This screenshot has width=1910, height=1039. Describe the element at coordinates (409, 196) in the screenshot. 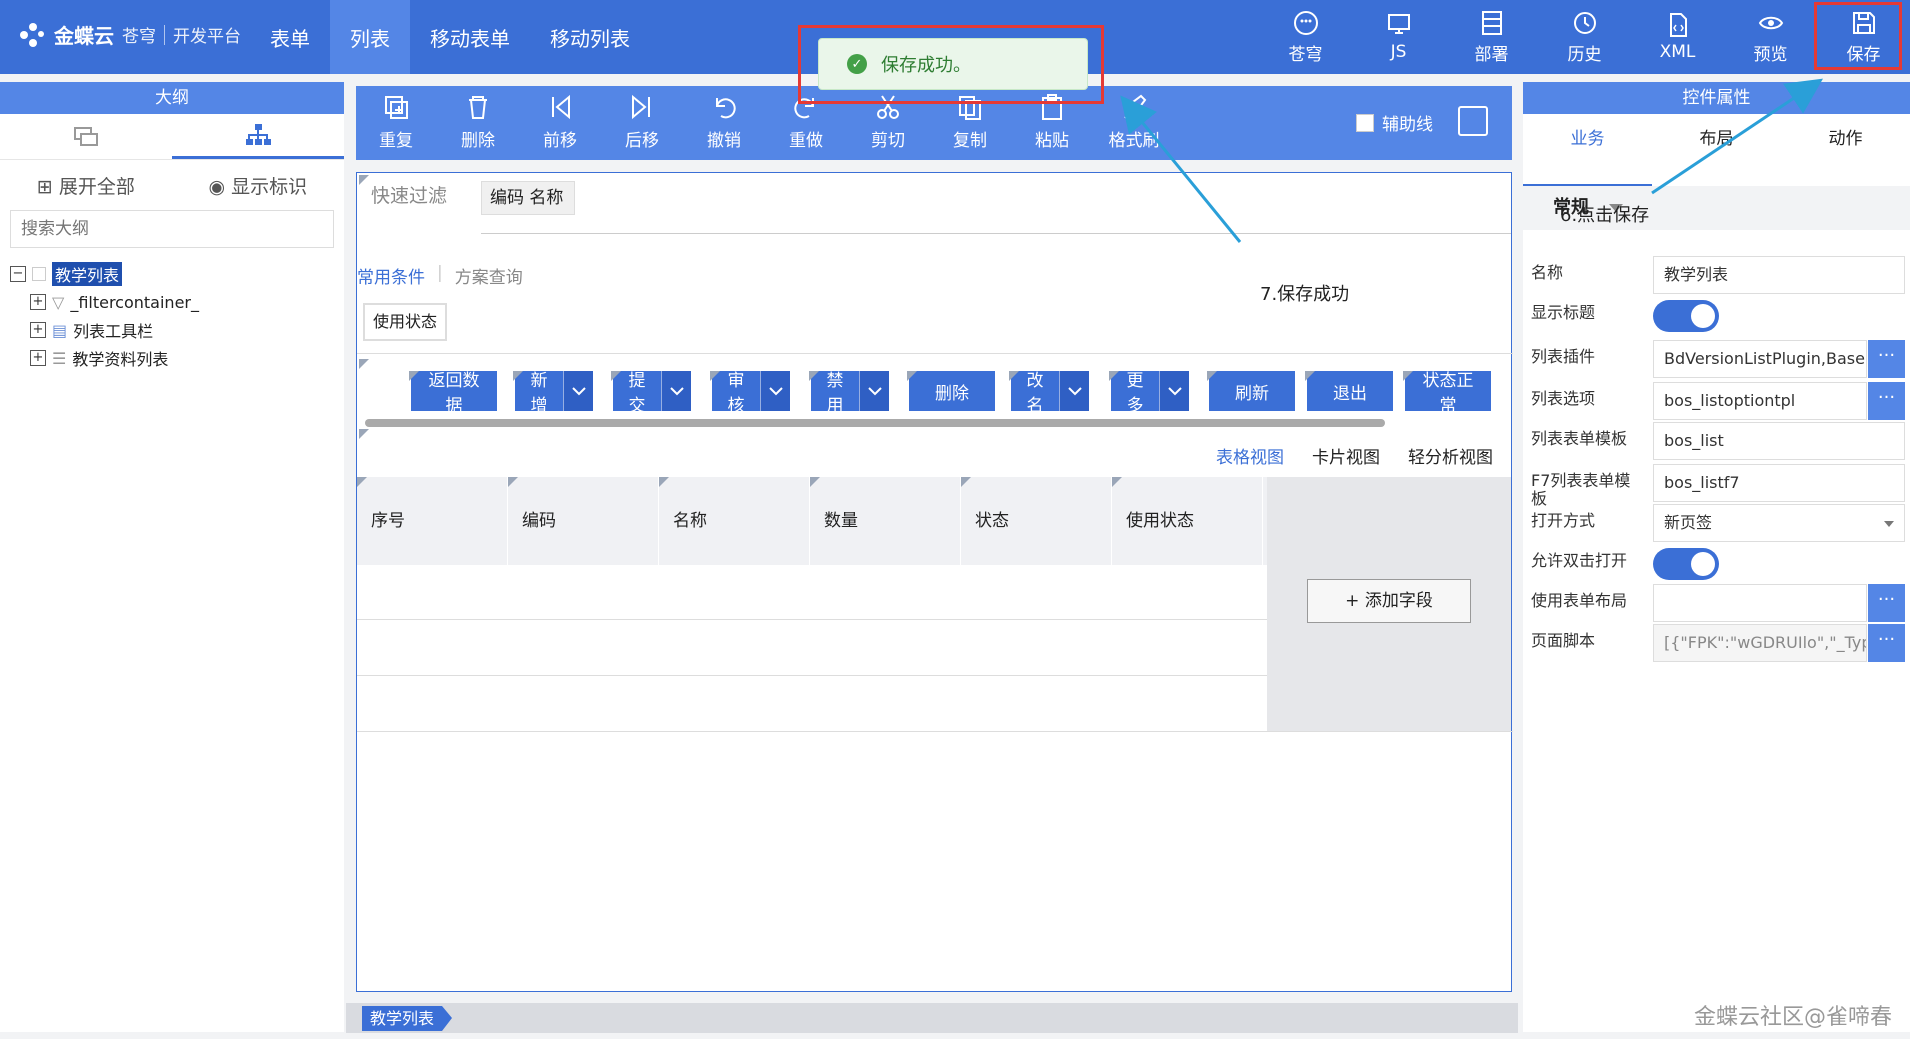

I see `quick-filter-label: 快速过滤` at that location.